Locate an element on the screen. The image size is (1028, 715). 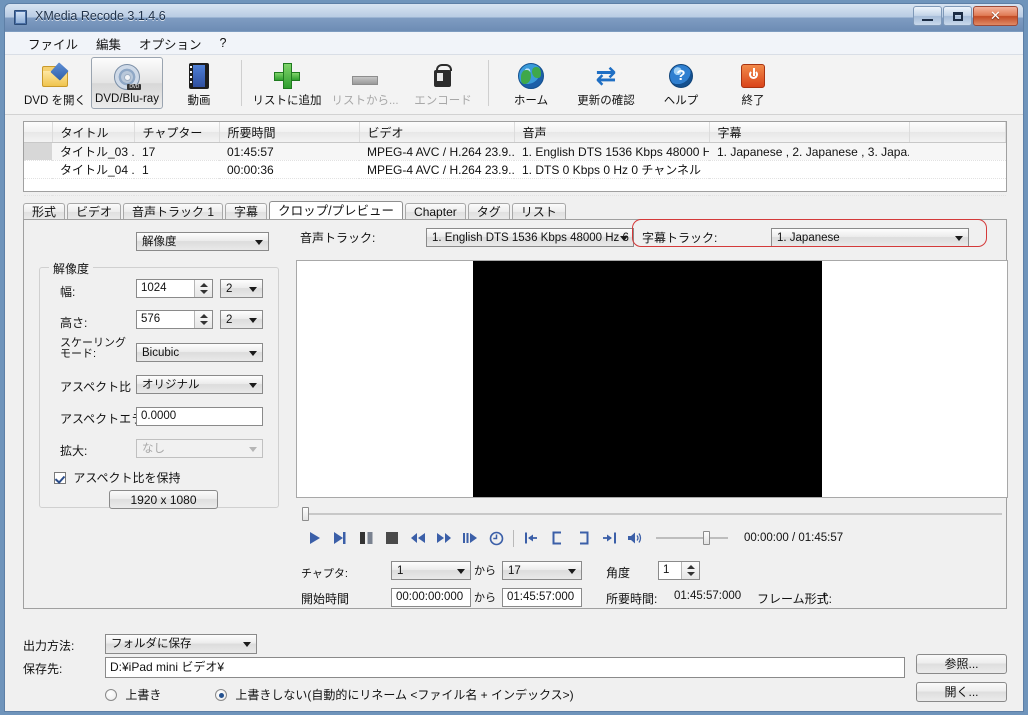
tab-chapter: Chapter is located at coordinates (435, 211).